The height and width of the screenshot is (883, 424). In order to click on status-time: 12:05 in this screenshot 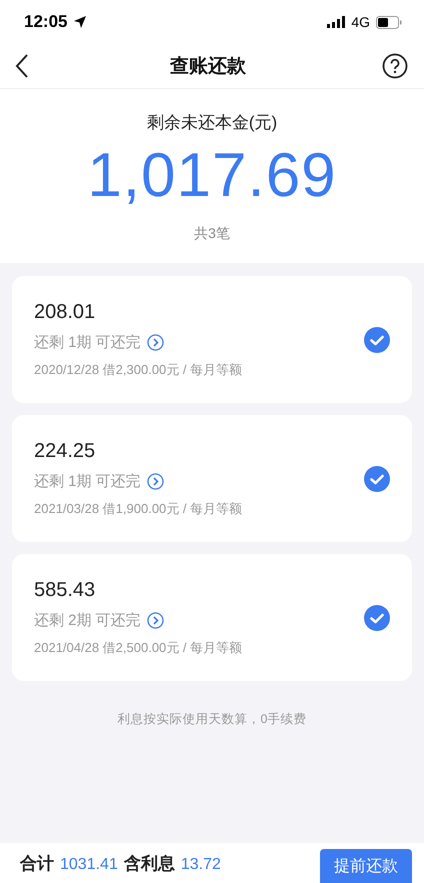, I will do `click(46, 22)`.